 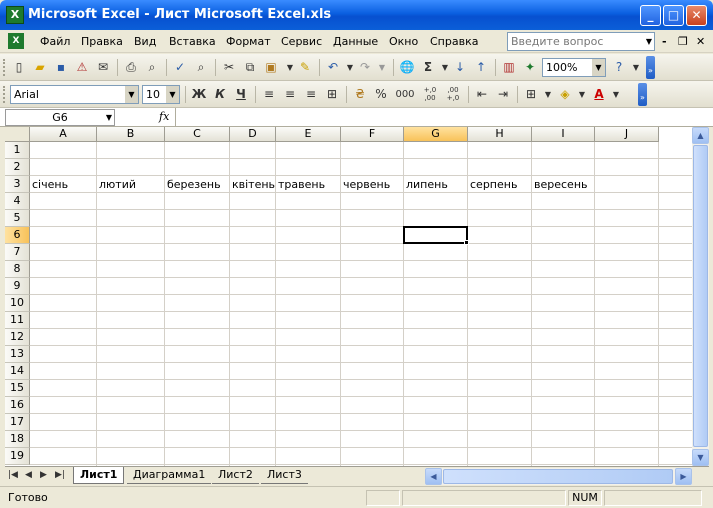 What do you see at coordinates (332, 94) in the screenshot?
I see `merge-center-icon: ⊞` at bounding box center [332, 94].